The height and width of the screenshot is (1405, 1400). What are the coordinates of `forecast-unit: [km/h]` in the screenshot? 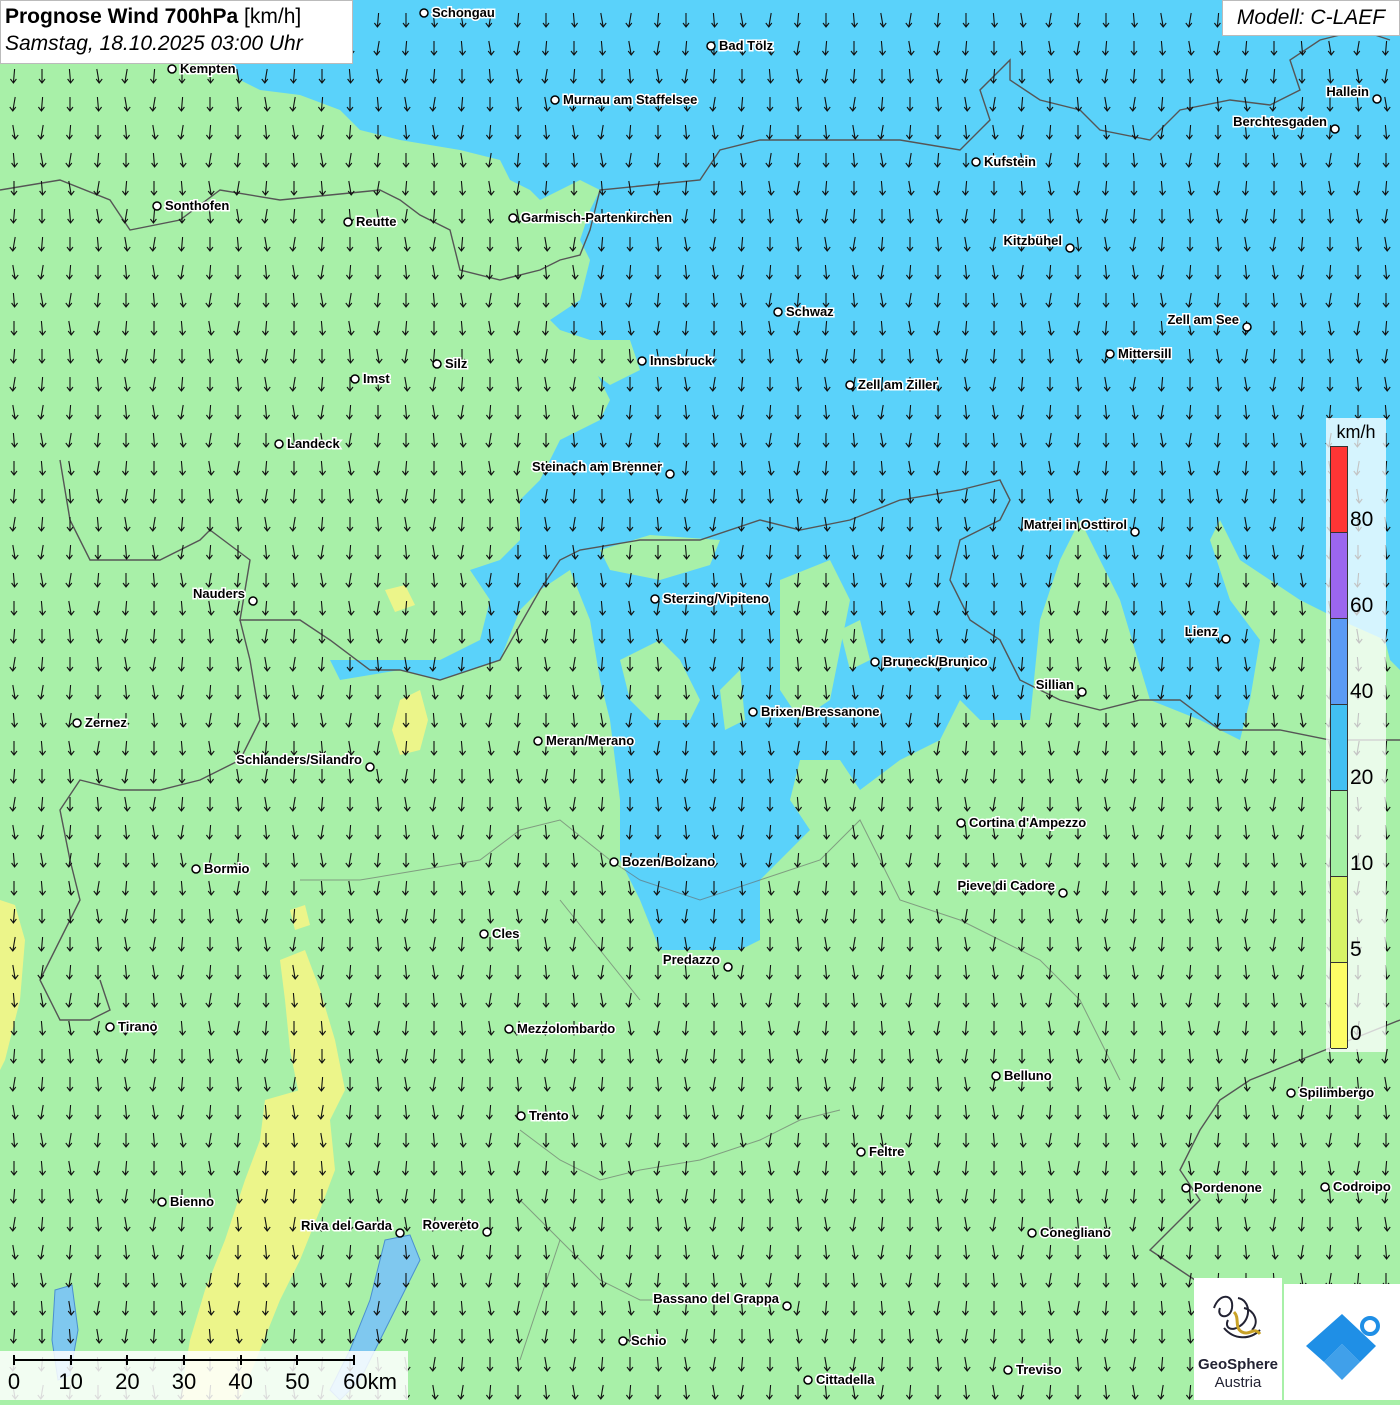 It's located at (273, 16).